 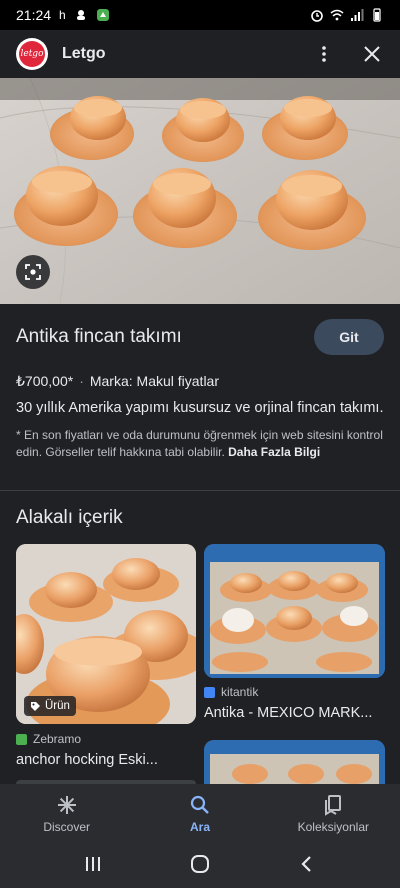 I want to click on close-icon, so click(x=372, y=54).